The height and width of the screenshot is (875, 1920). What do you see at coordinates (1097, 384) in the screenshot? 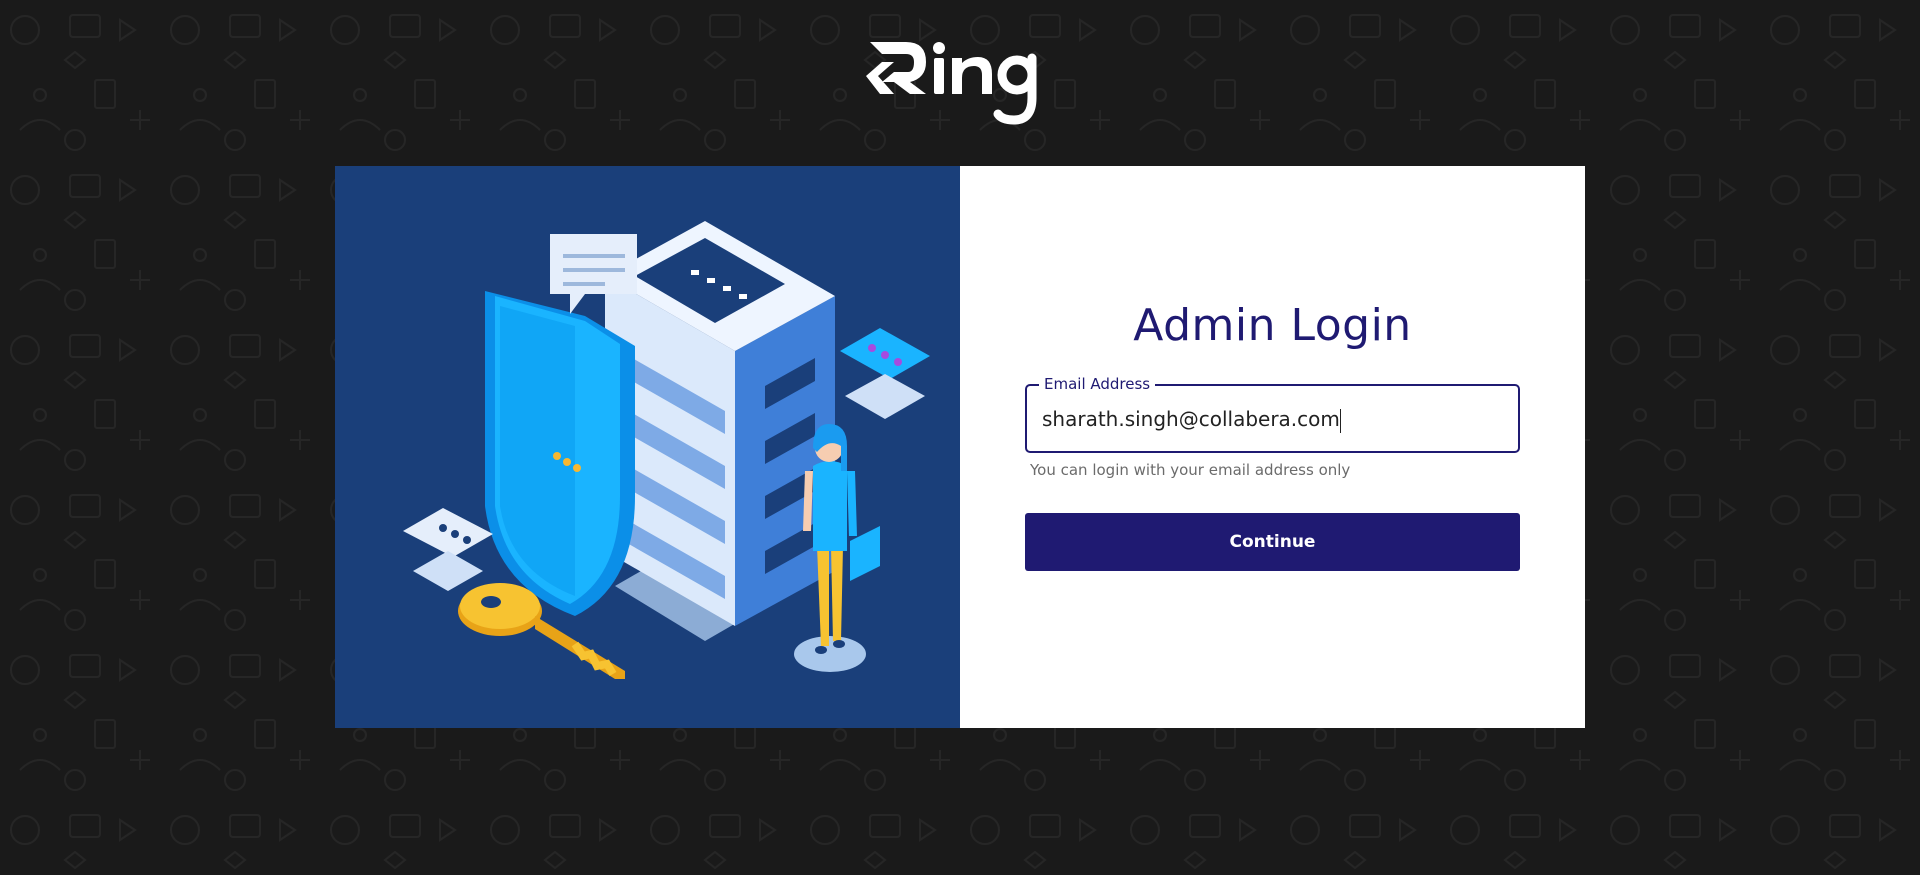
I see `email-field-label: Email Address` at bounding box center [1097, 384].